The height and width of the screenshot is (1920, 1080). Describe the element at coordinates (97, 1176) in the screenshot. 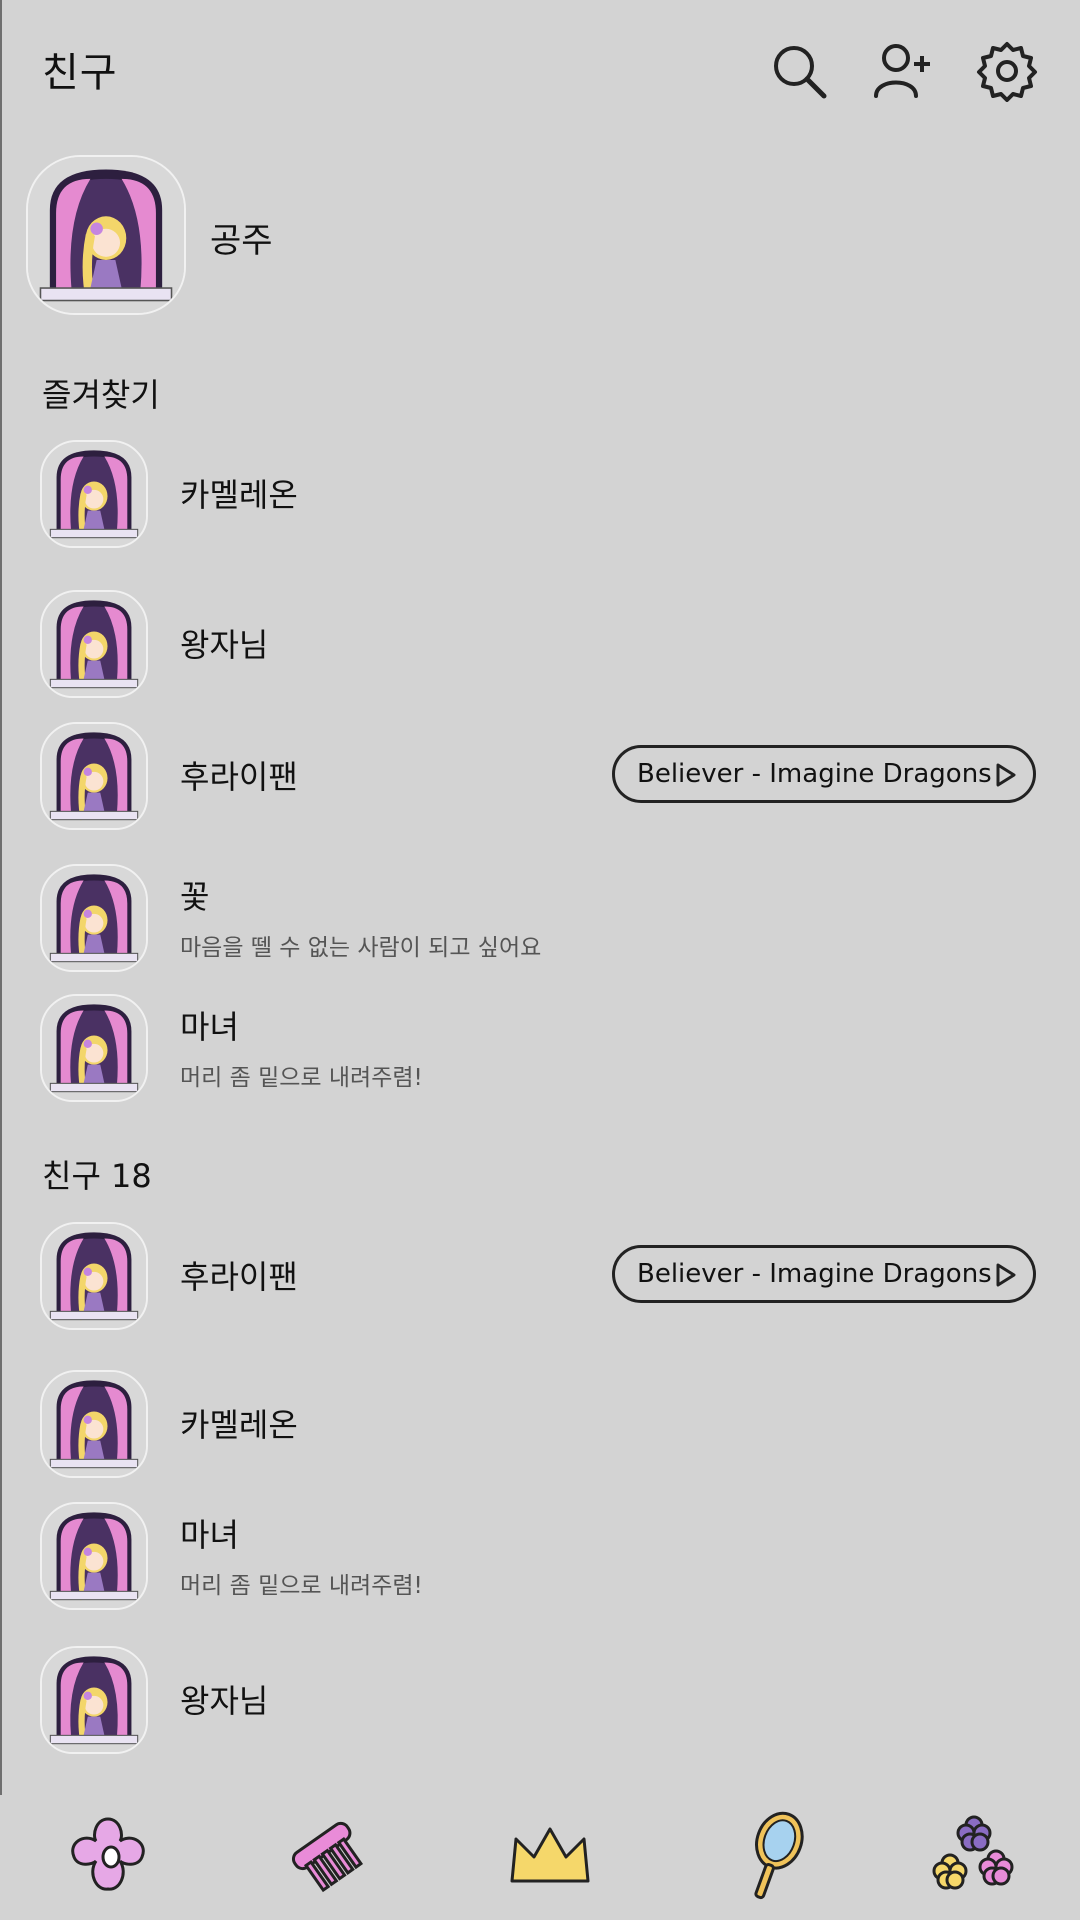

I see `friends-label: 친구 18` at that location.